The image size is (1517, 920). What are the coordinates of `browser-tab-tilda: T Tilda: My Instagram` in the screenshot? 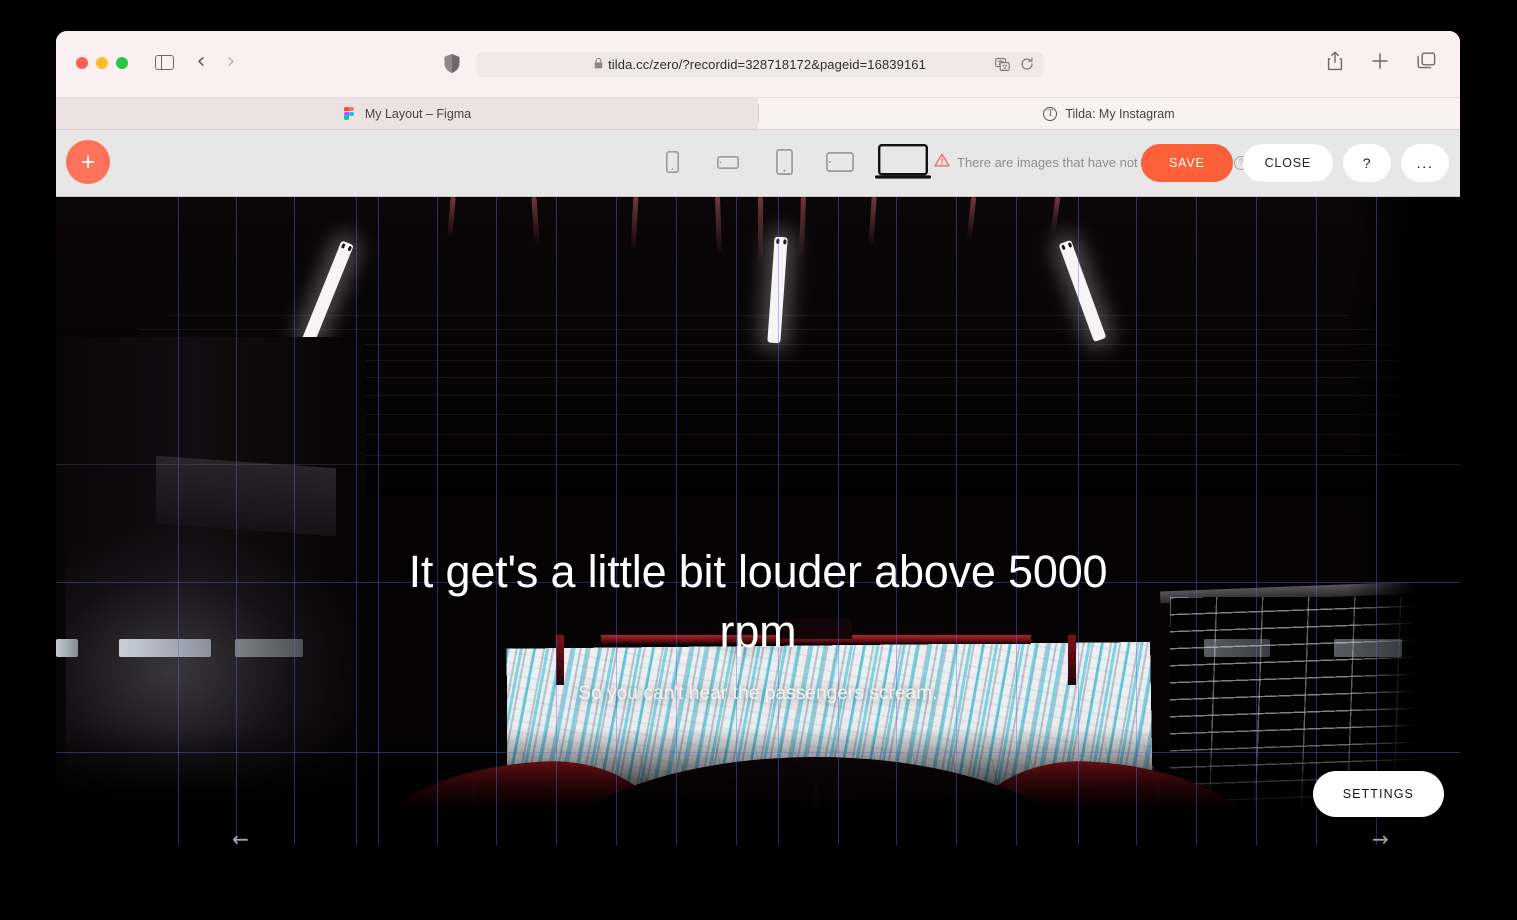 It's located at (1109, 113).